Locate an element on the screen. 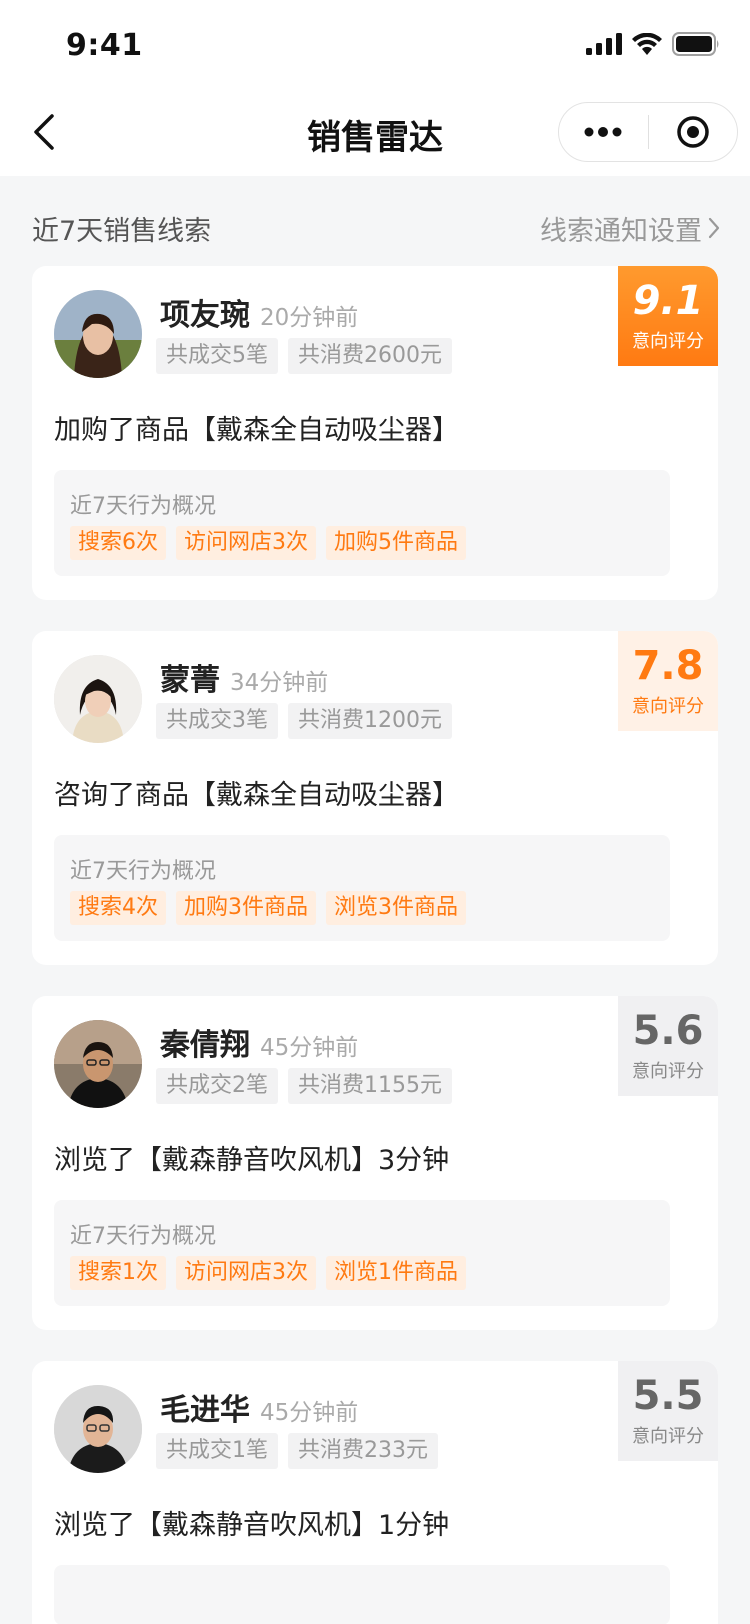 This screenshot has width=750, height=1624. lead-action: 加购了商品【戴森全自动吸尘器】 is located at coordinates (256, 430).